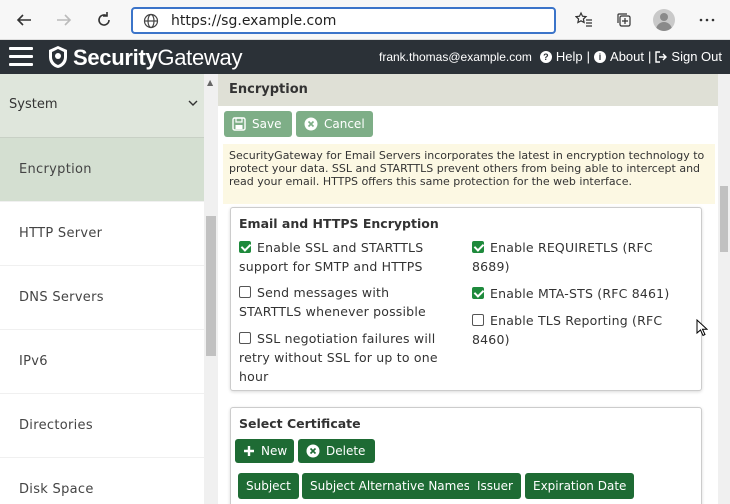 The width and height of the screenshot is (730, 504). I want to click on sidebar-item-label: HTTP Server, so click(61, 233).